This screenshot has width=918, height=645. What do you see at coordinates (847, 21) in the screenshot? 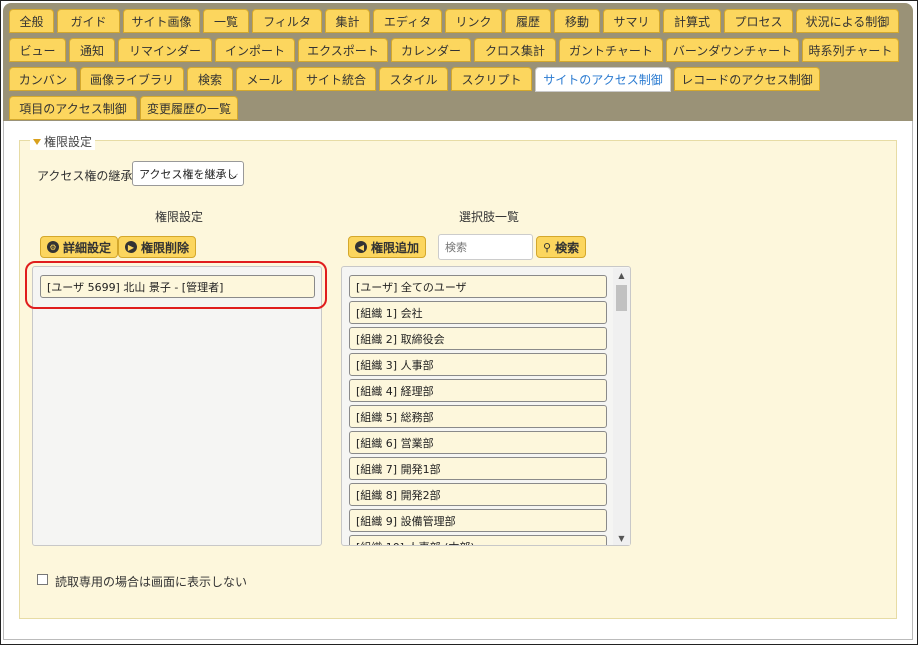
I see `tab-status-control: 状況による制御` at bounding box center [847, 21].